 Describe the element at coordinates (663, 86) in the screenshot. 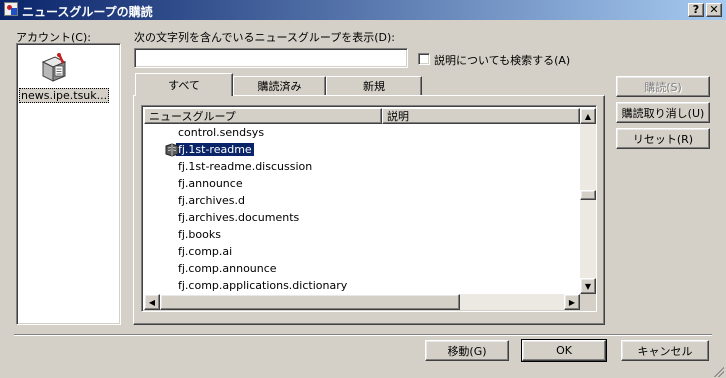

I see `subscribe-button: 購読(S)` at that location.